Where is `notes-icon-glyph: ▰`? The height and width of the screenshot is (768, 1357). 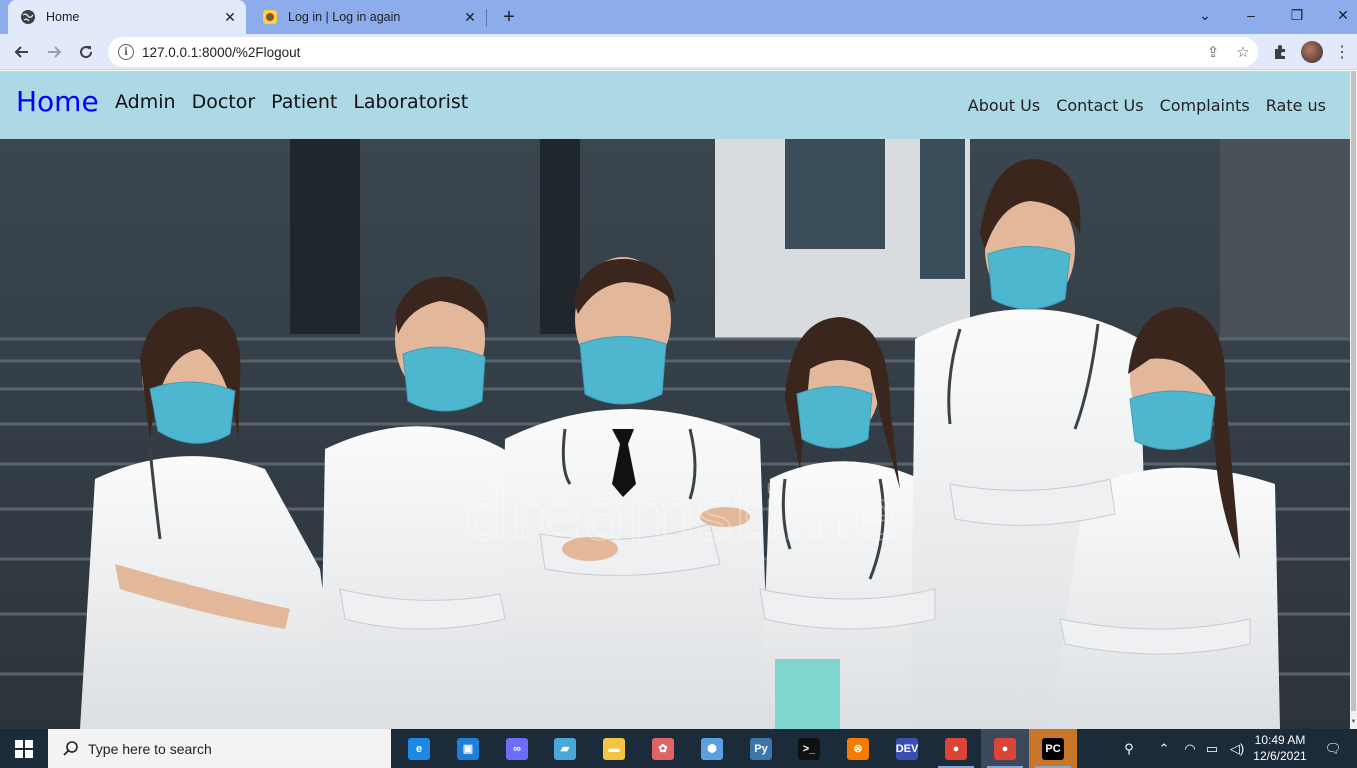
notes-icon-glyph: ▰ is located at coordinates (565, 748).